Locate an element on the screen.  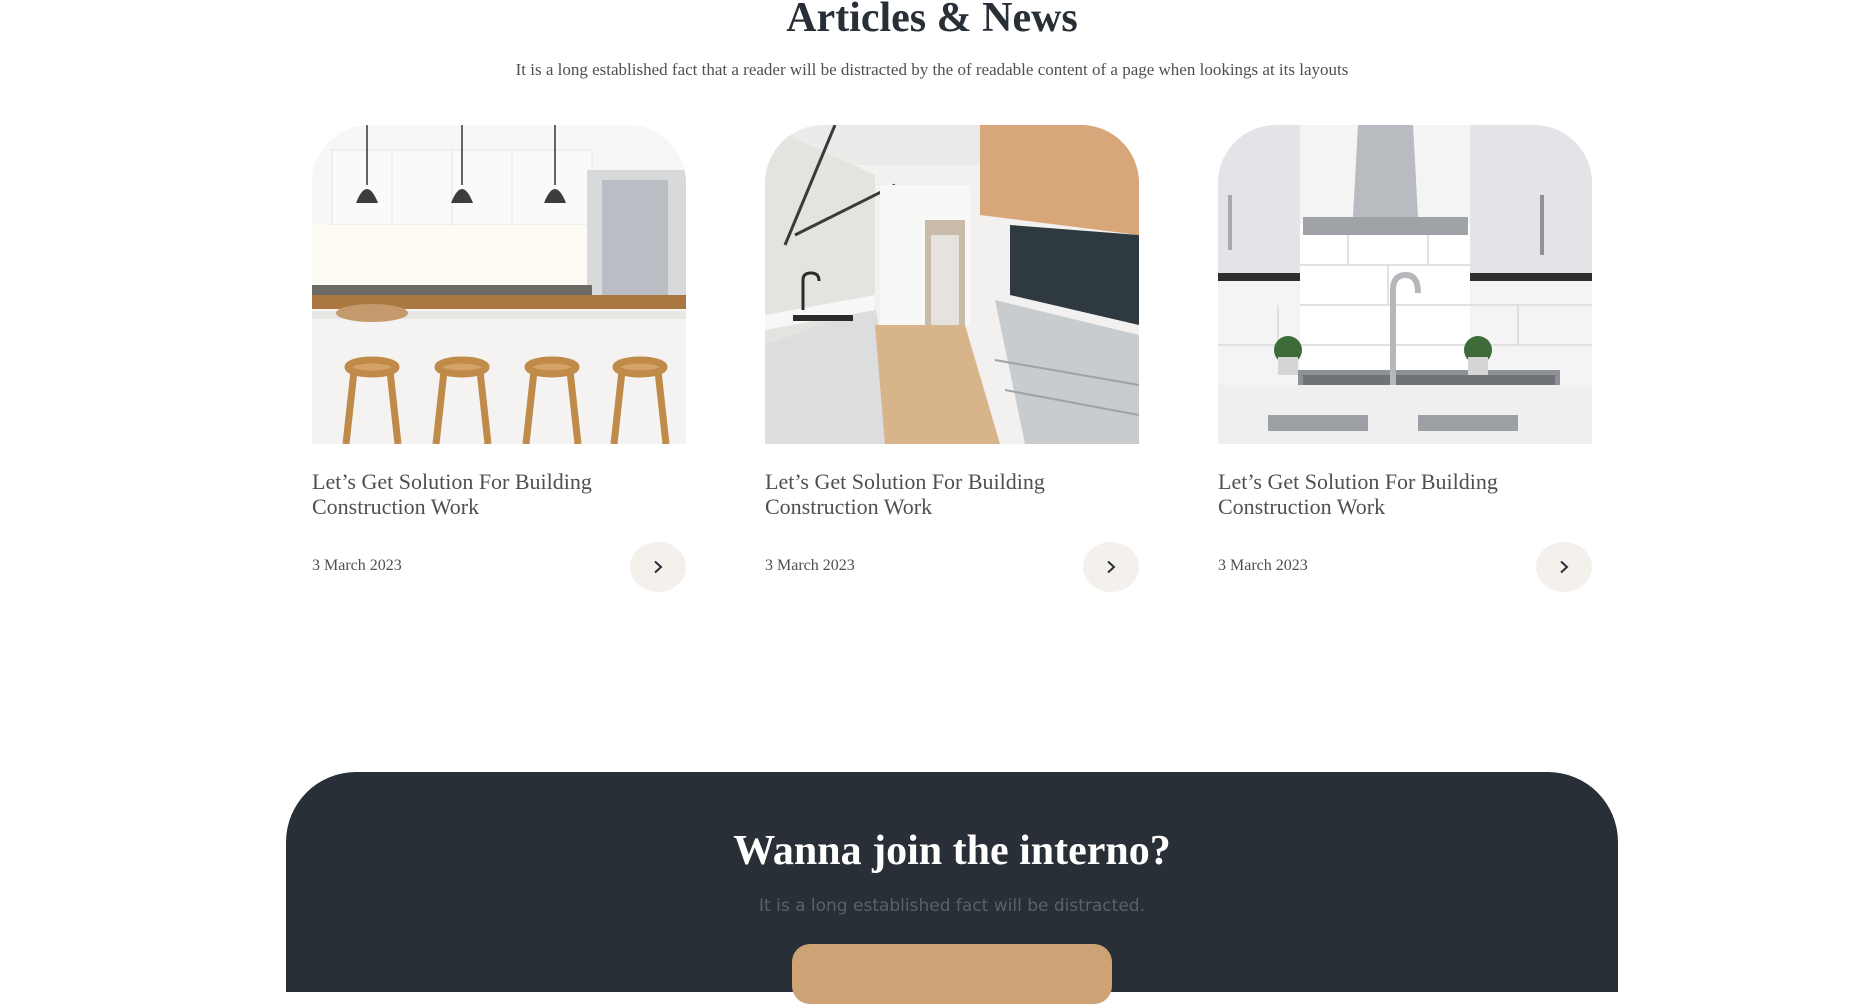
article-image-galley-kitchen is located at coordinates (952, 284).